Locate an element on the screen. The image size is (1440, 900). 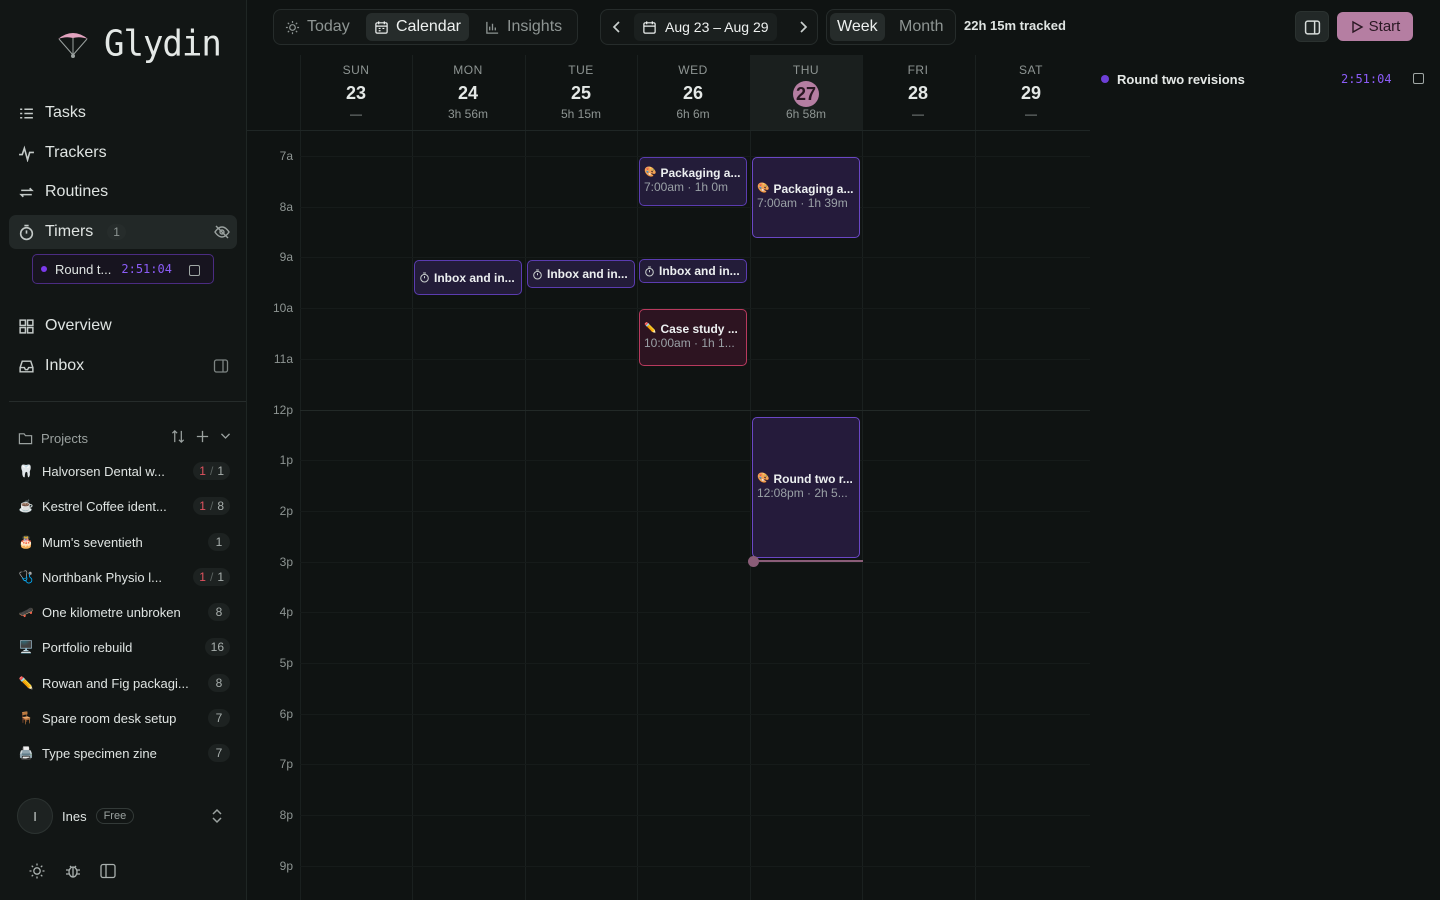
calendar-event: 🎨 Packaging a... 7:00am · 1h 0m is located at coordinates (693, 181).